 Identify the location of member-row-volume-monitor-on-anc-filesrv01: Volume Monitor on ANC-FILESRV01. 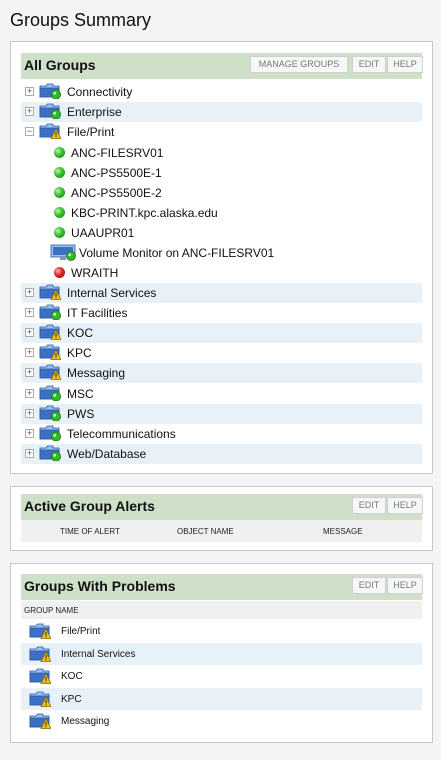
(221, 253).